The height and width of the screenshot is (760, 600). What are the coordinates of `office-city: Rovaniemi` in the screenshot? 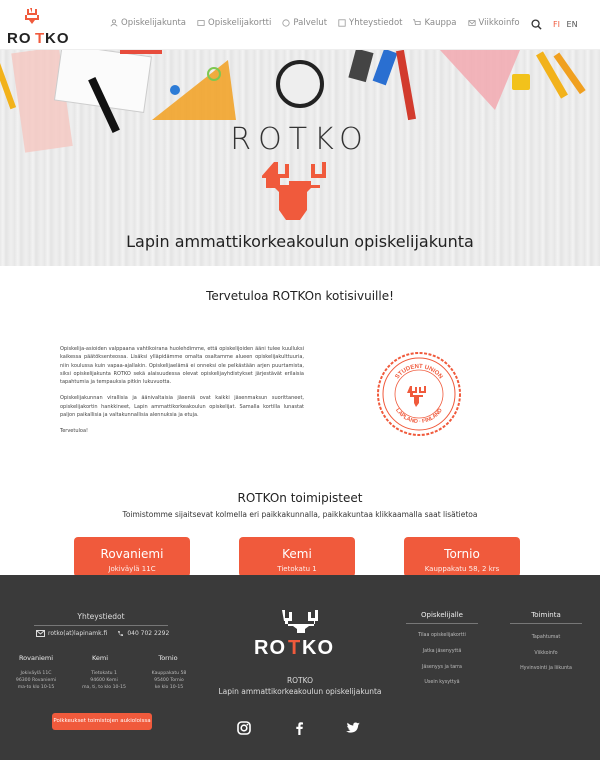 It's located at (132, 554).